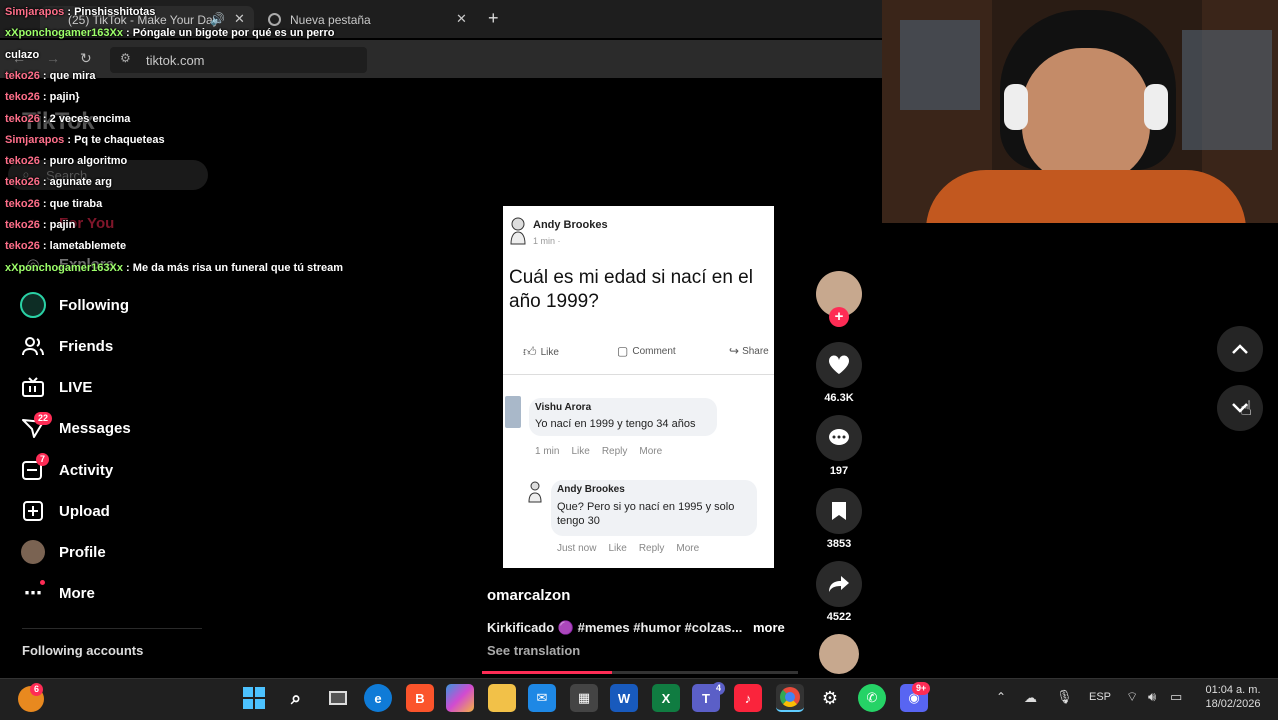 This screenshot has height=720, width=1278. I want to click on see-translation-link: See translation, so click(533, 650).